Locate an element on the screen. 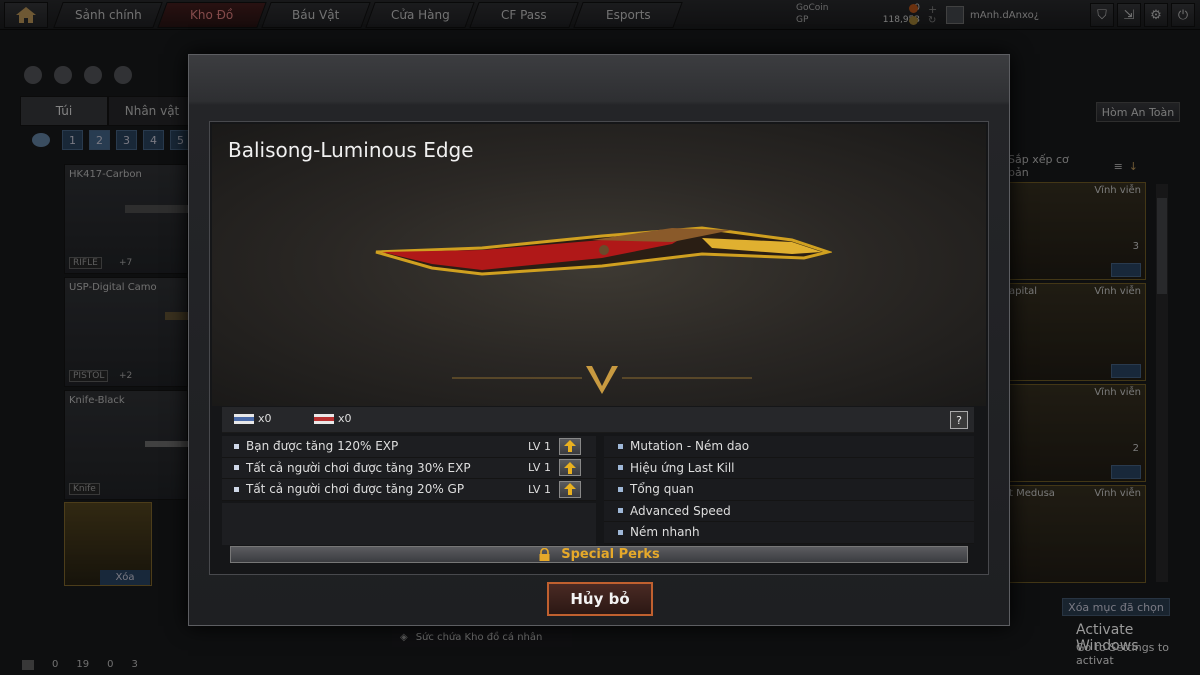 This screenshot has width=1200, height=675. perk-text: Tất cả người chơi được tăng 20% GP is located at coordinates (355, 489).